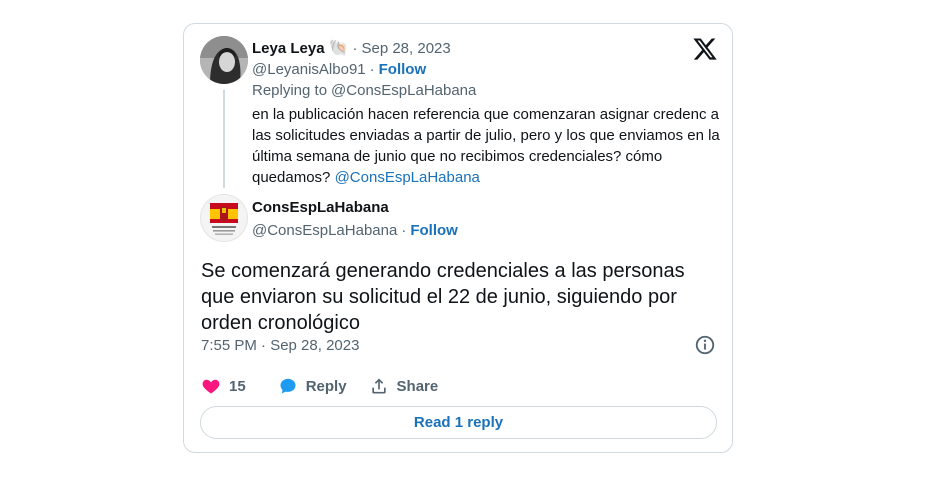  Describe the element at coordinates (378, 386) in the screenshot. I see `share-upload-icon` at that location.